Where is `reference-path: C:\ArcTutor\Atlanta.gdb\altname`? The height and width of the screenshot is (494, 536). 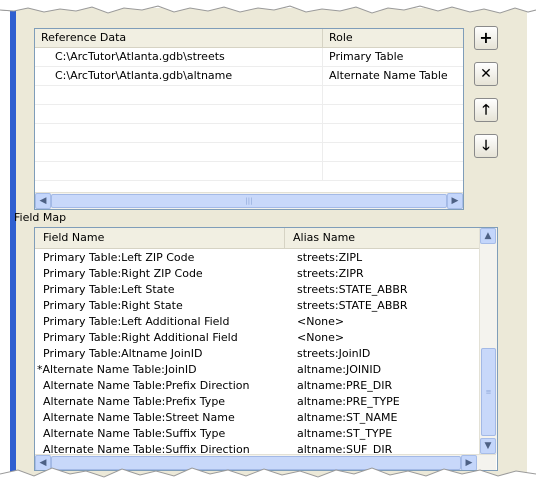
reference-path: C:\ArcTutor\Atlanta.gdb\altname is located at coordinates (179, 76).